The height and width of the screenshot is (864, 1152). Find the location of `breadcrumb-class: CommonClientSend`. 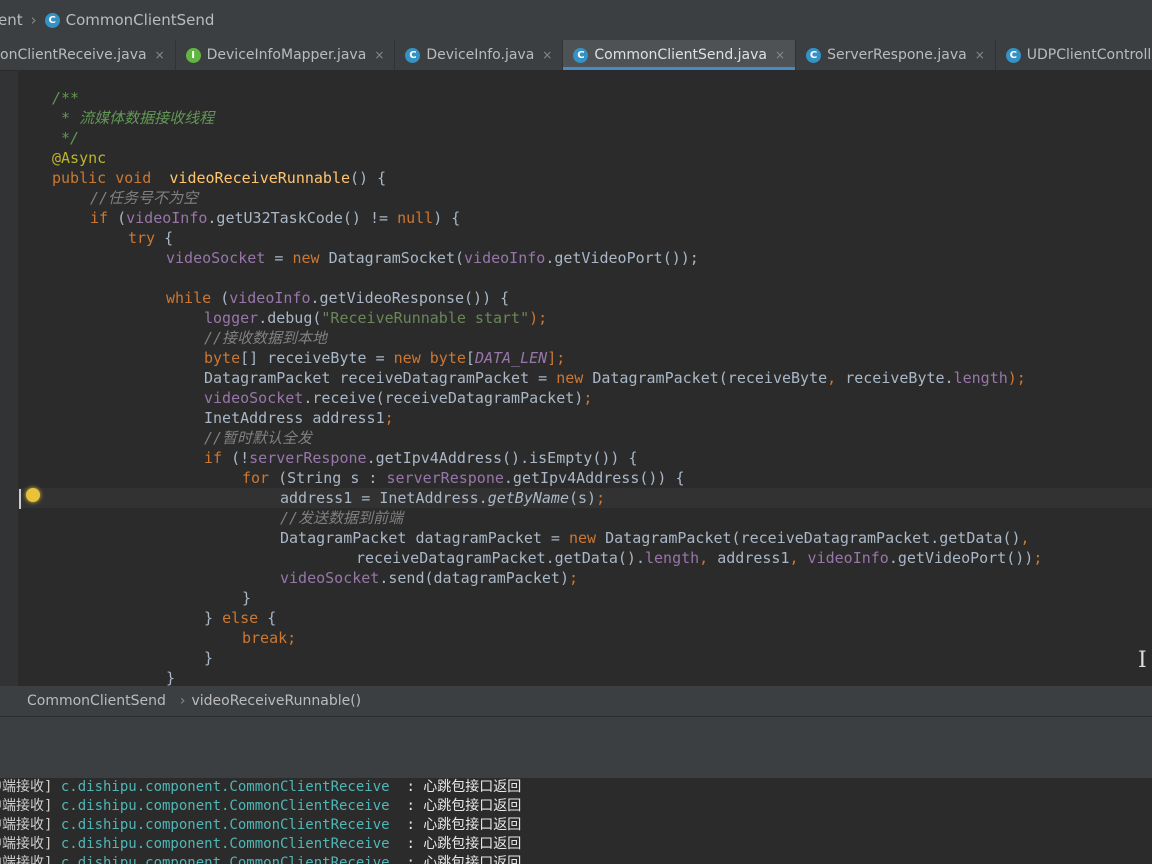

breadcrumb-class: CommonClientSend is located at coordinates (96, 701).